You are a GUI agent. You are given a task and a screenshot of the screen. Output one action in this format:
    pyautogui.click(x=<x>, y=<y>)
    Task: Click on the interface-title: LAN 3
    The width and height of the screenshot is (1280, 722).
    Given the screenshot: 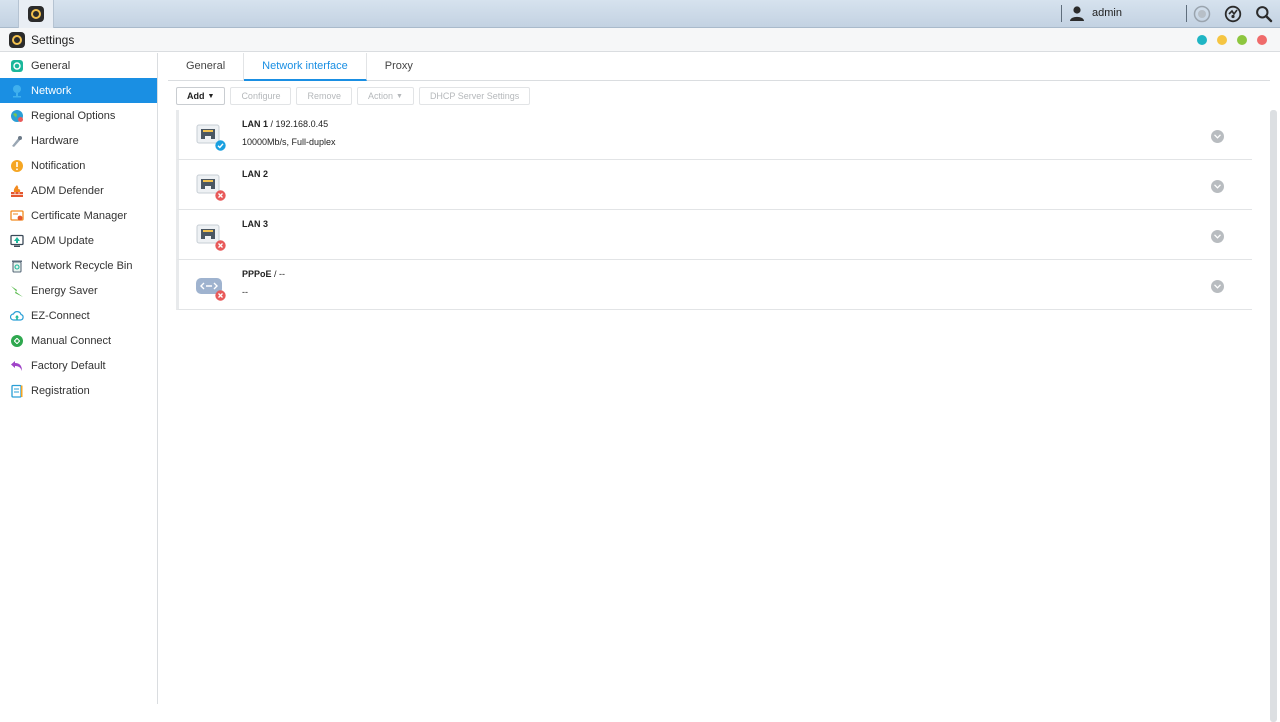 What is the action you would take?
    pyautogui.click(x=255, y=224)
    